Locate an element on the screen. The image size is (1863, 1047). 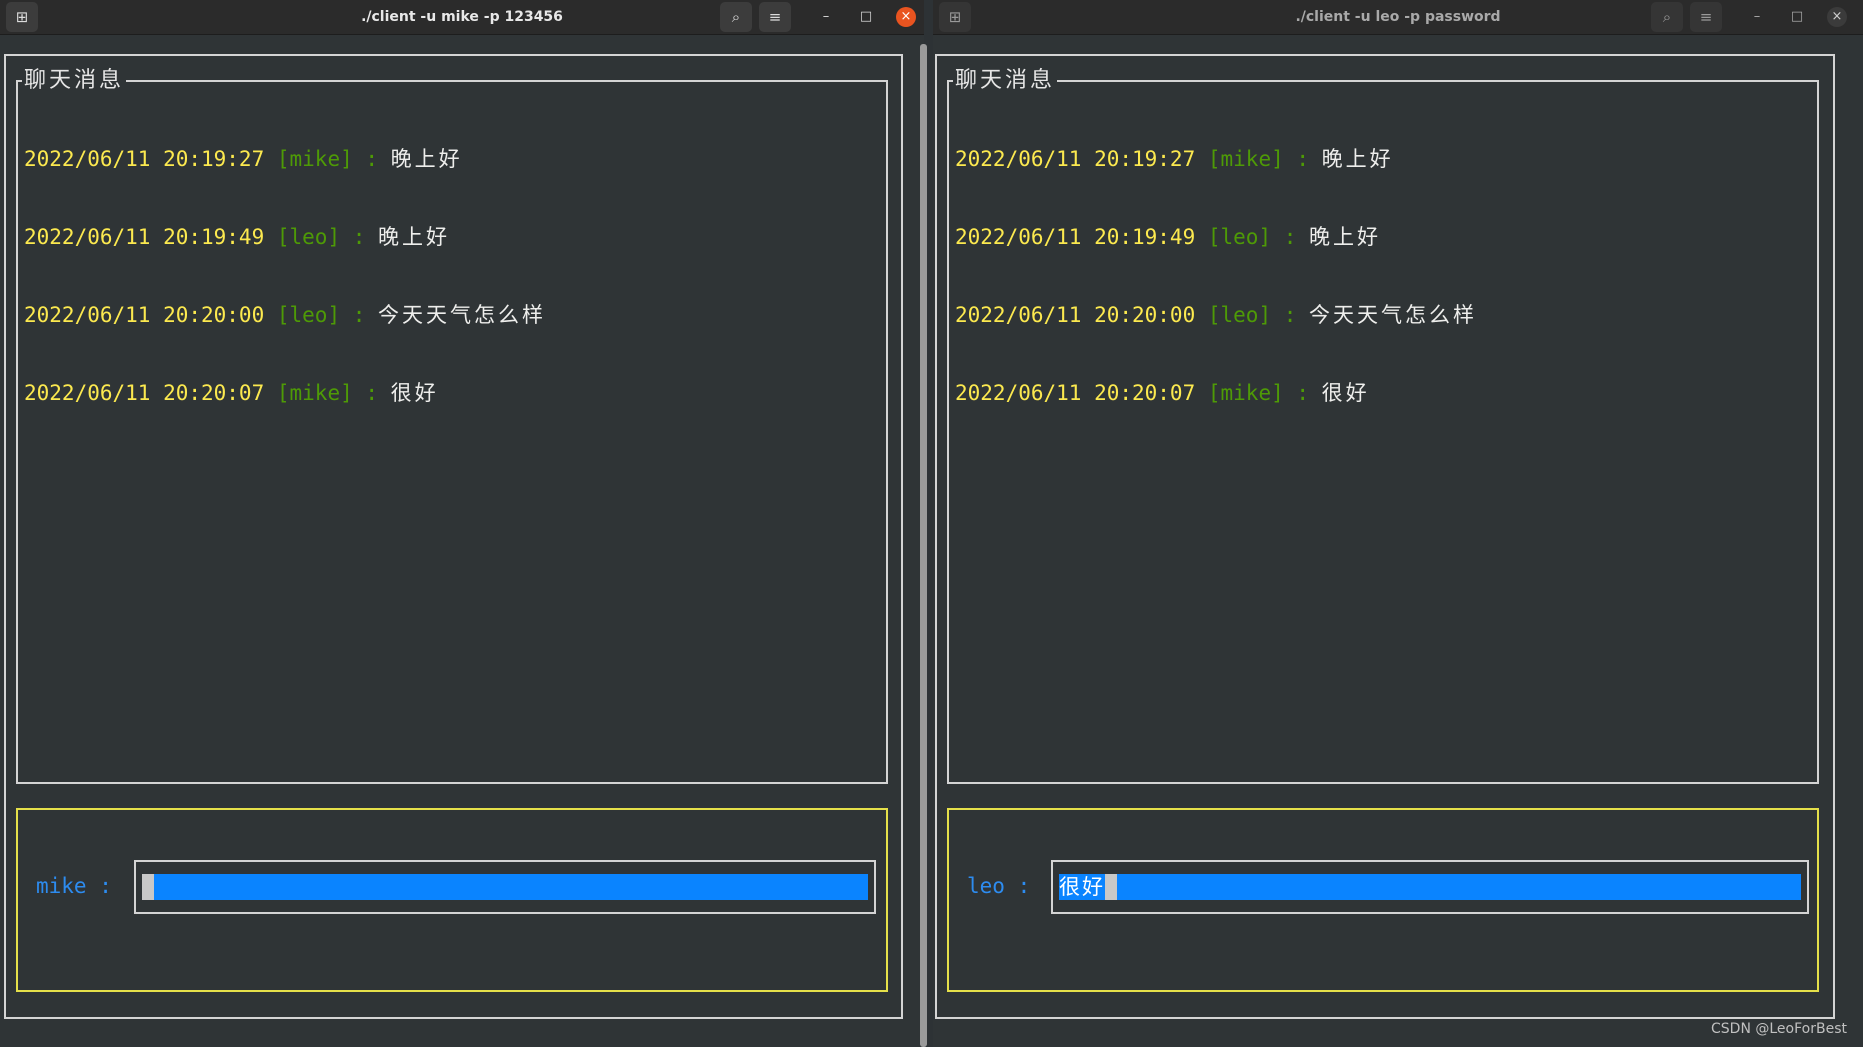
input-panel: leo : 很好 is located at coordinates (1383, 900).